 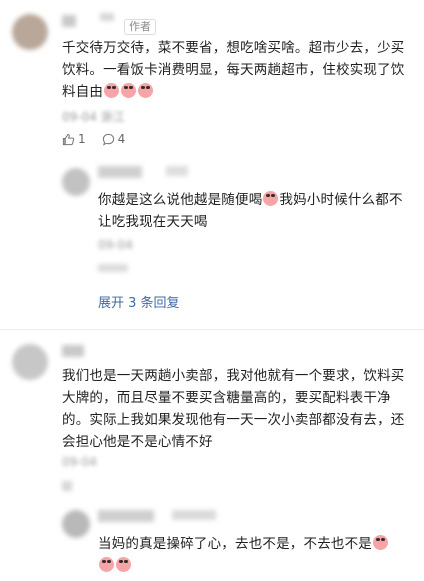 What do you see at coordinates (256, 555) in the screenshot?
I see `reply-text: 当妈的真是操碎了心，去也不是，不去也不是` at bounding box center [256, 555].